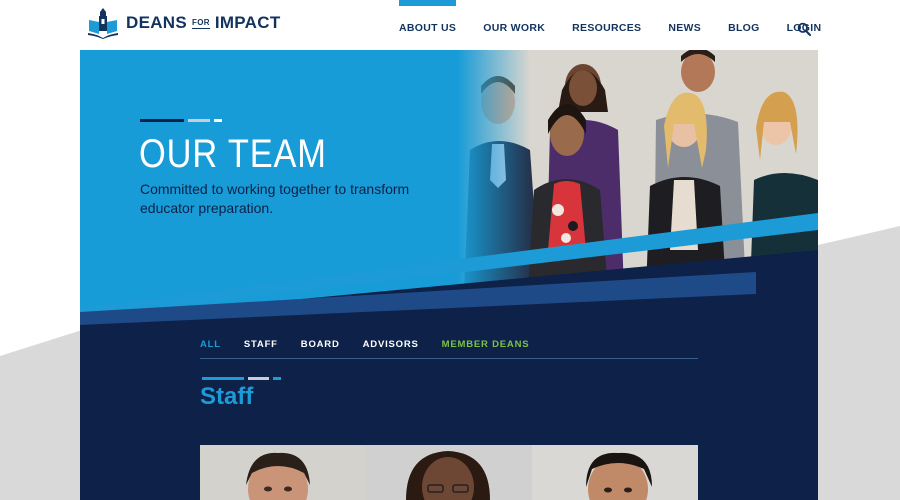  I want to click on nav-blog: BLOG, so click(744, 25).